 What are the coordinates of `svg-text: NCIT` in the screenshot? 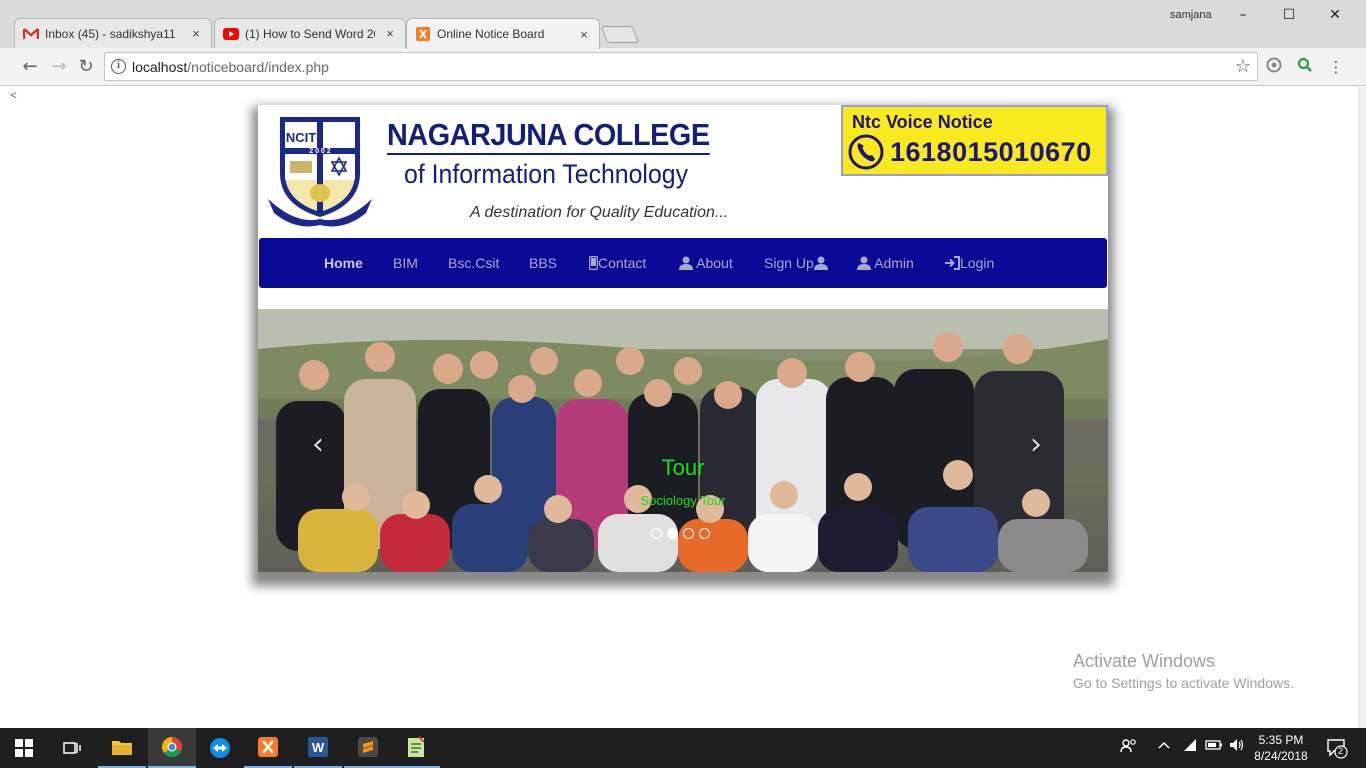 It's located at (301, 137).